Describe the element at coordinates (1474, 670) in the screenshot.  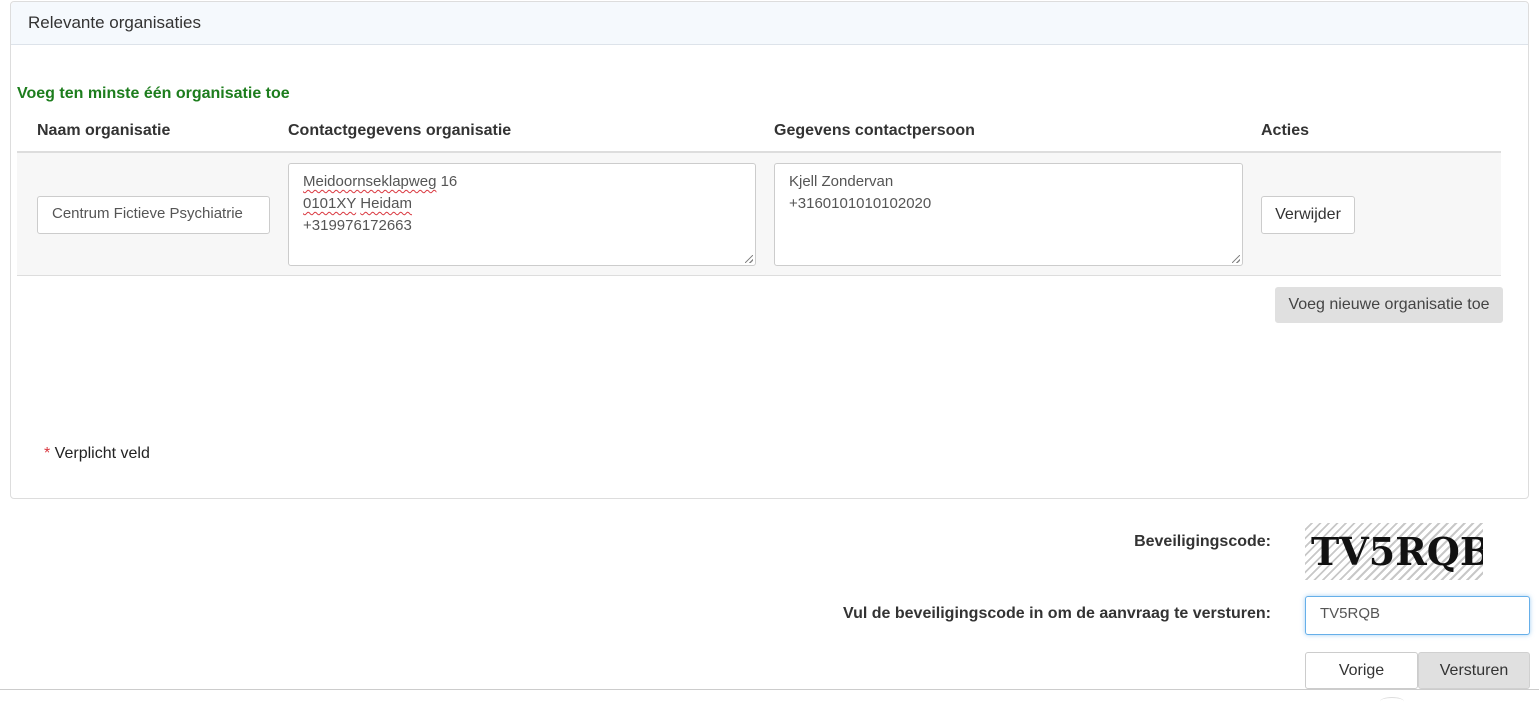
I see `submit-button: Versturen` at that location.